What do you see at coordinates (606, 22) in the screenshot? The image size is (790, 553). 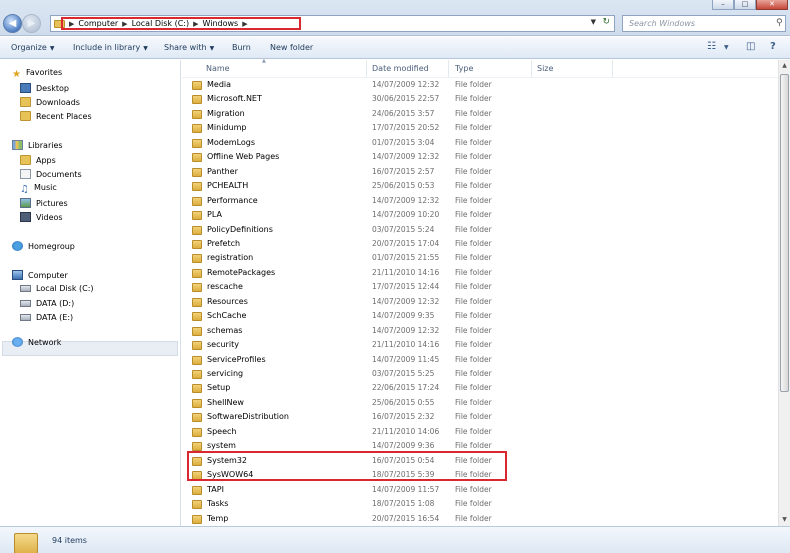 I see `refresh-icon: ↻` at bounding box center [606, 22].